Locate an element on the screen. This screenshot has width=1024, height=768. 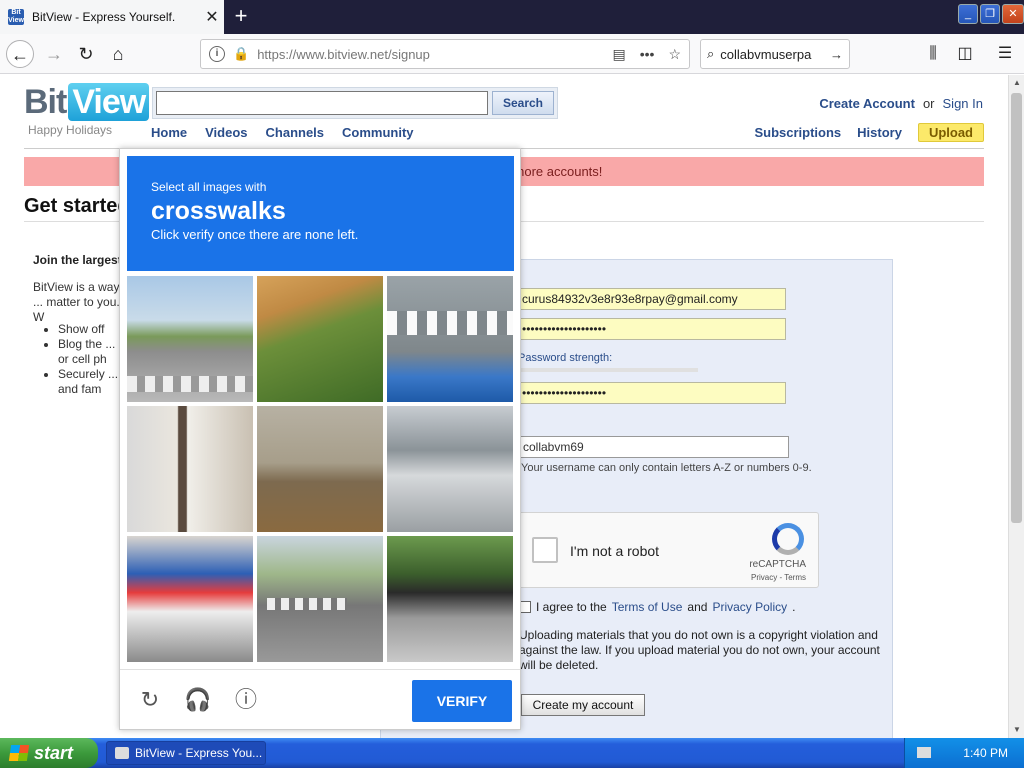
scroll-down-icon: ▼ is located at coordinates (1016, 730).